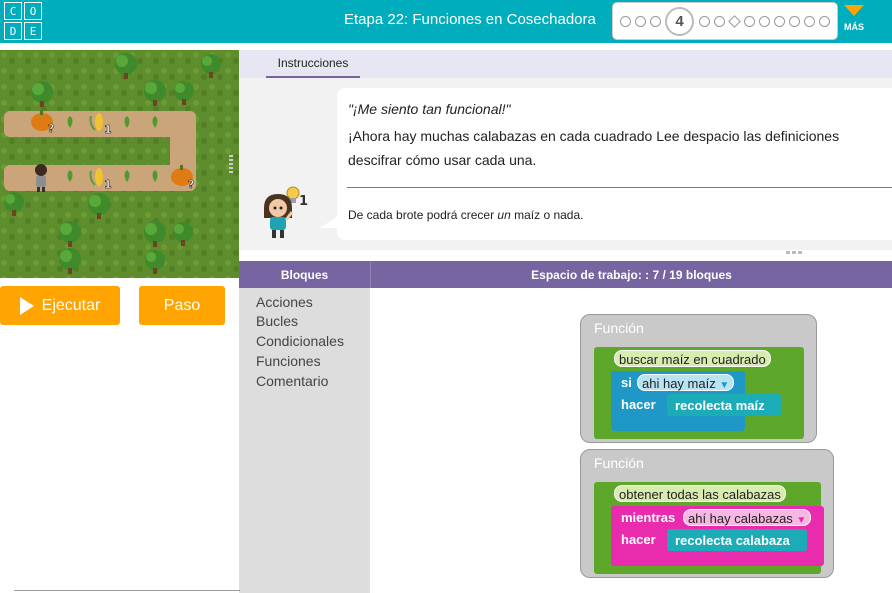 The width and height of the screenshot is (892, 593). I want to click on condition-label: ahi hay maíz, so click(679, 383).